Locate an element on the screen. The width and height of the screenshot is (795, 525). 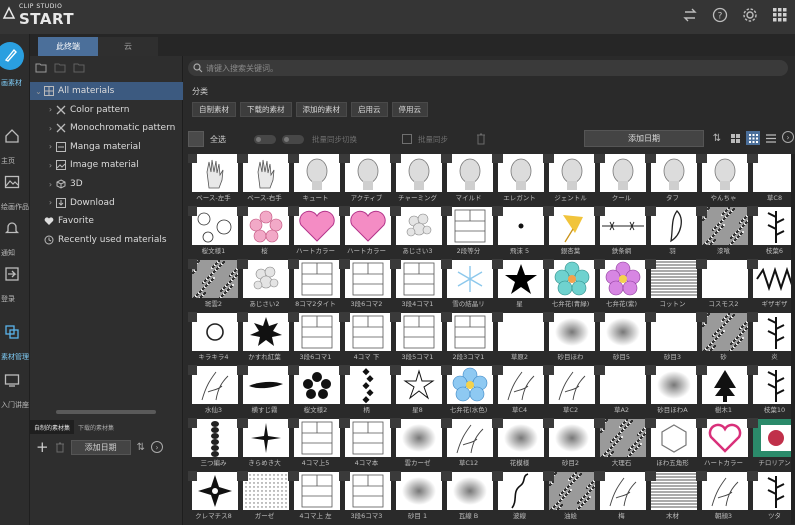
material-item: 4コマ上5 is located at coordinates (314, 445).